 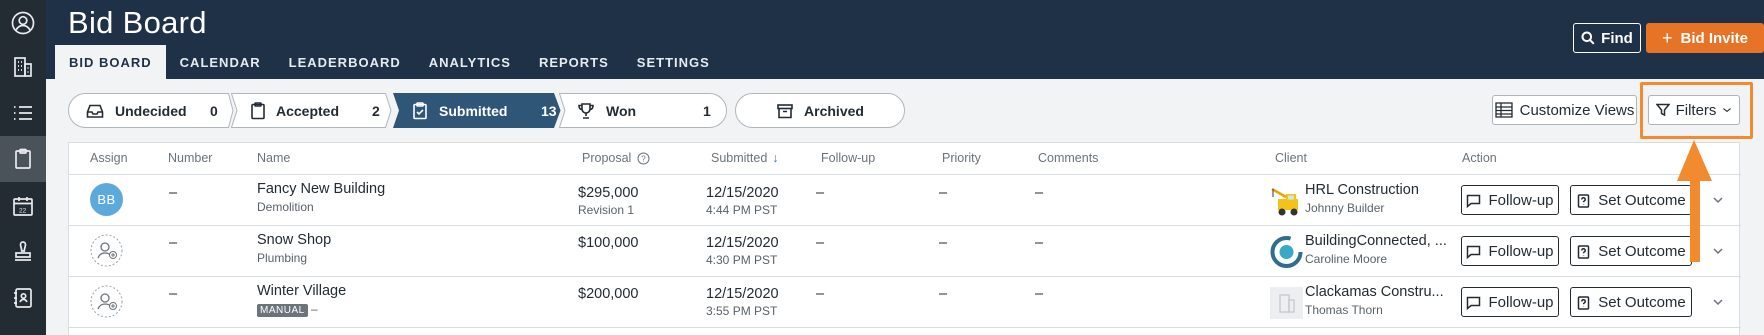 I want to click on list-icon, so click(x=23, y=113).